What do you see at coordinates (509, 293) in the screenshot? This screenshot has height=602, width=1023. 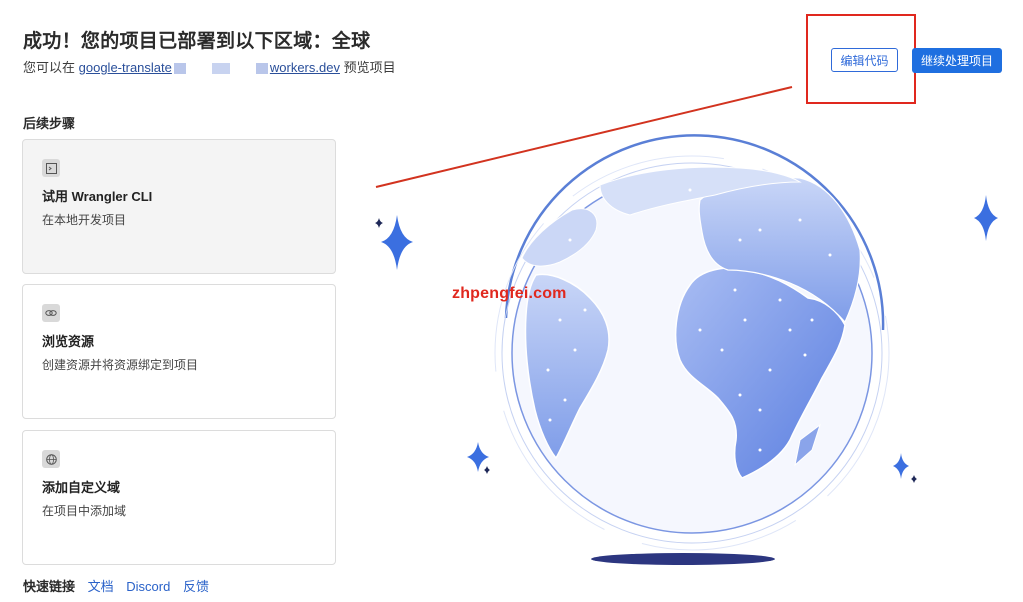 I see `watermark-text: zhpengfei.com` at bounding box center [509, 293].